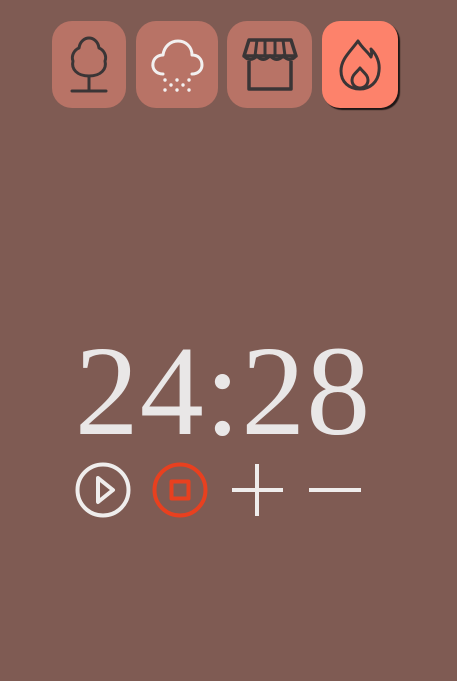  I want to click on stop-circle-icon, so click(180, 492).